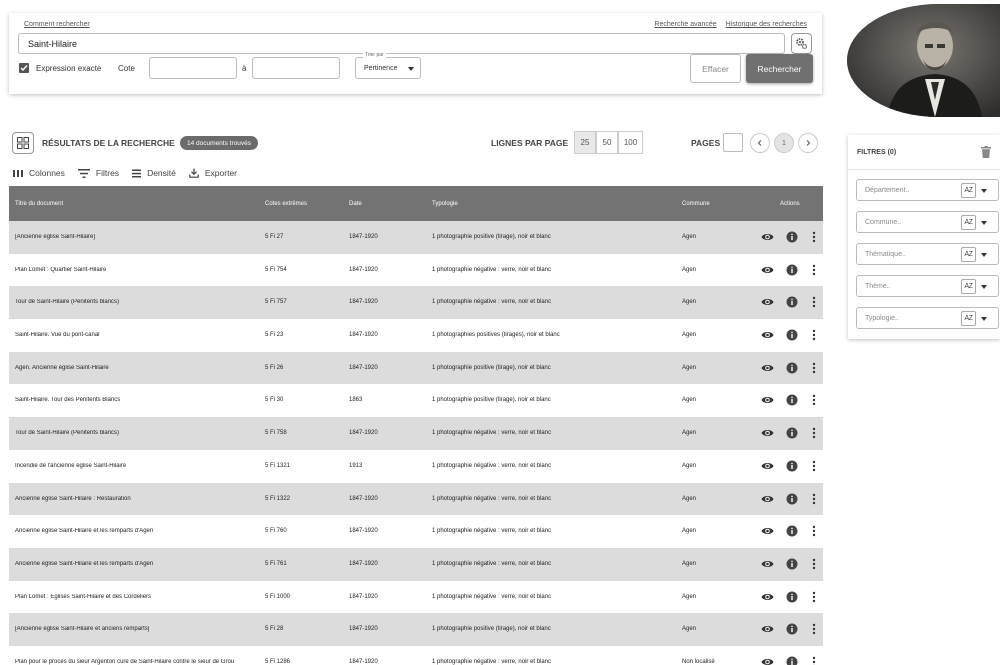 This screenshot has width=1000, height=665. What do you see at coordinates (696, 204) in the screenshot?
I see `col-header-commune: Commune` at bounding box center [696, 204].